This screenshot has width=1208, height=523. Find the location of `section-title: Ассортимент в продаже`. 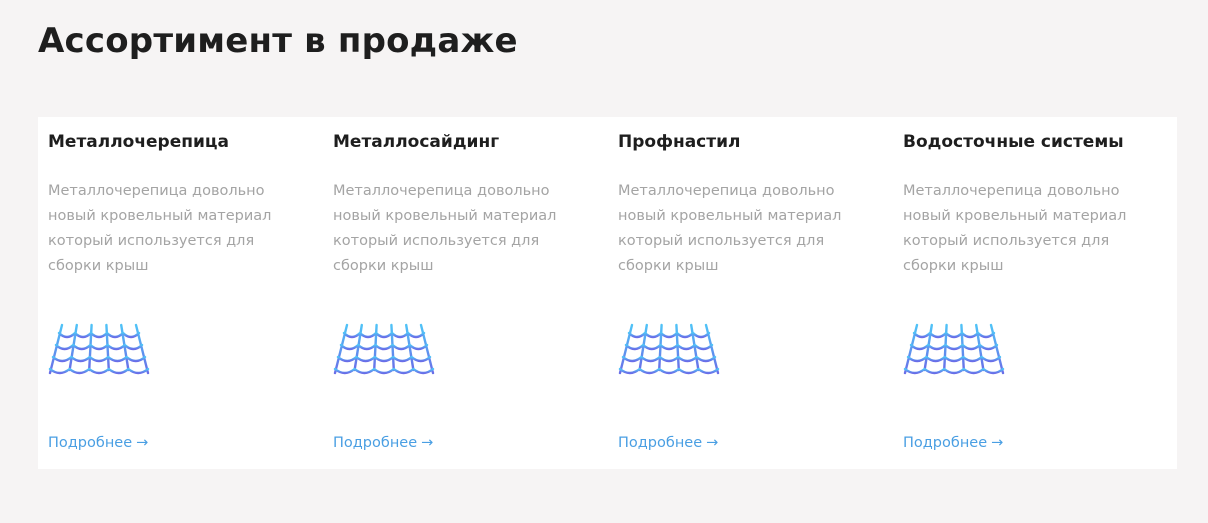

section-title: Ассортимент в продаже is located at coordinates (278, 41).